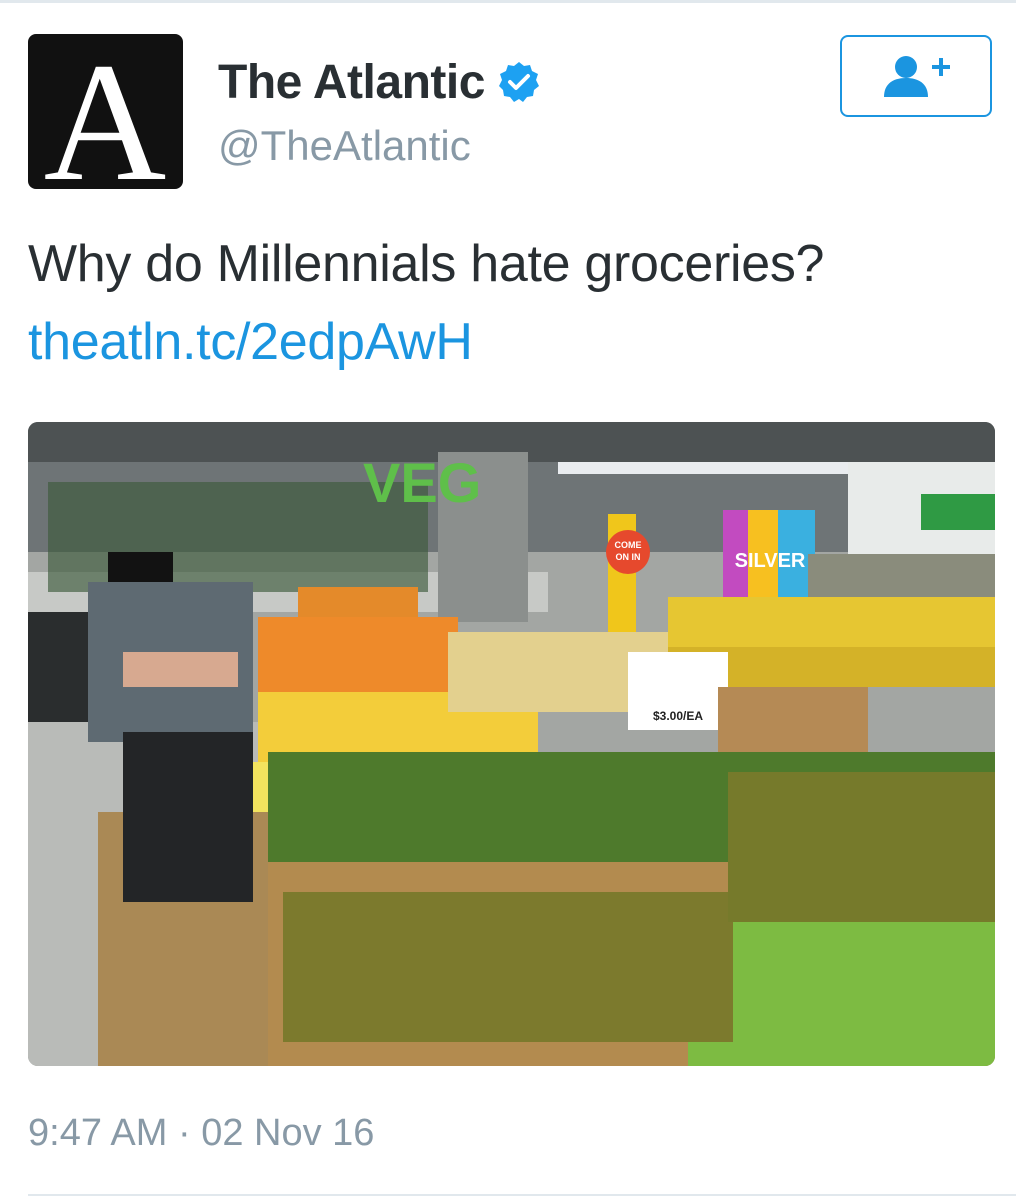 The image size is (1016, 1200). What do you see at coordinates (522, 1195) in the screenshot?
I see `bottom-divider` at bounding box center [522, 1195].